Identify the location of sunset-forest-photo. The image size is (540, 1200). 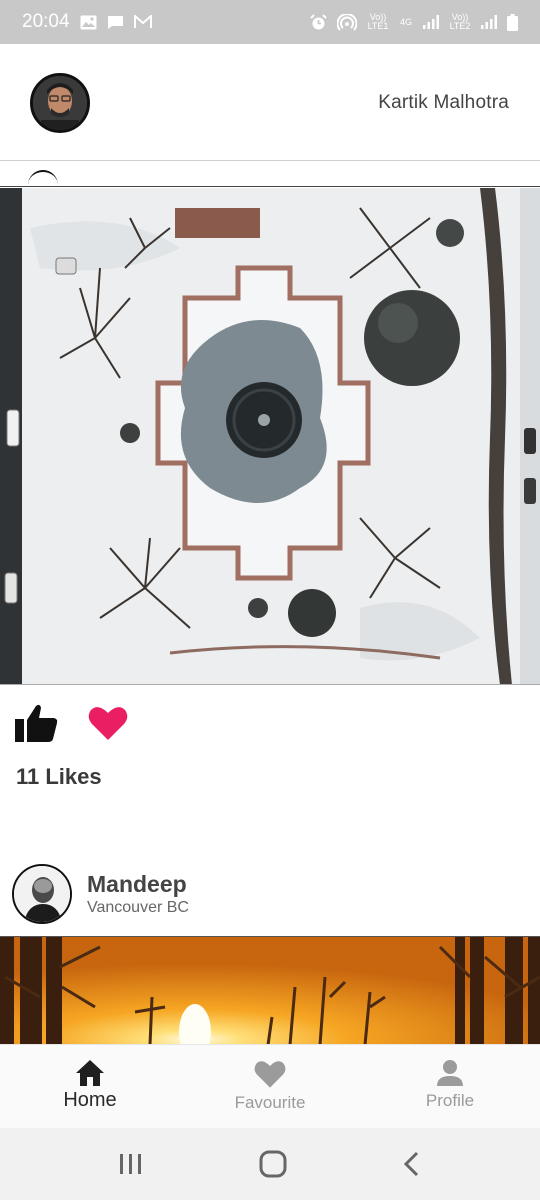
(270, 990).